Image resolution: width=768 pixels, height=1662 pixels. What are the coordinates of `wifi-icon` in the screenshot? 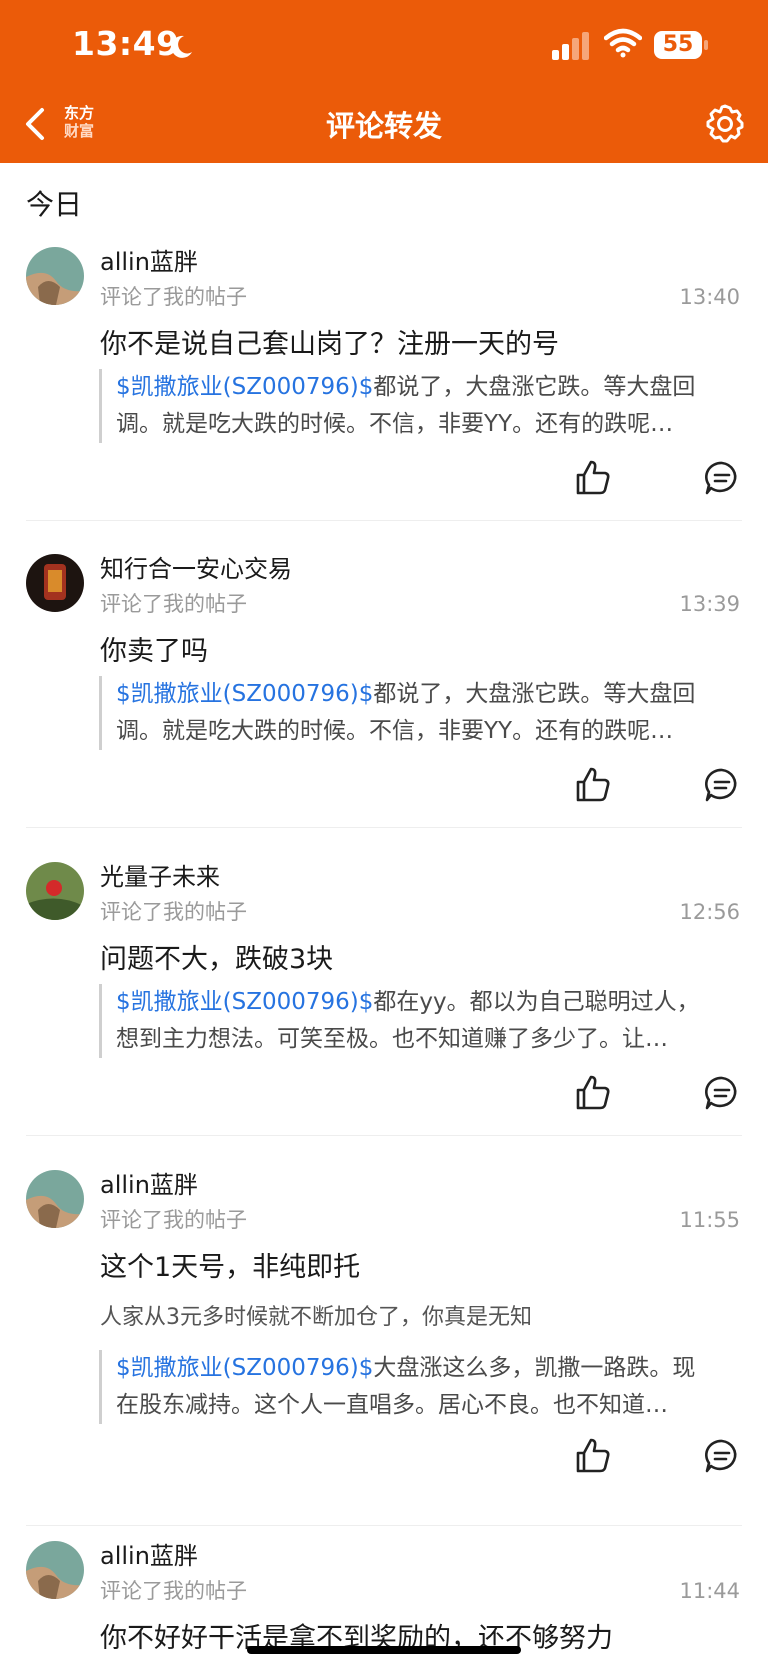 It's located at (623, 43).